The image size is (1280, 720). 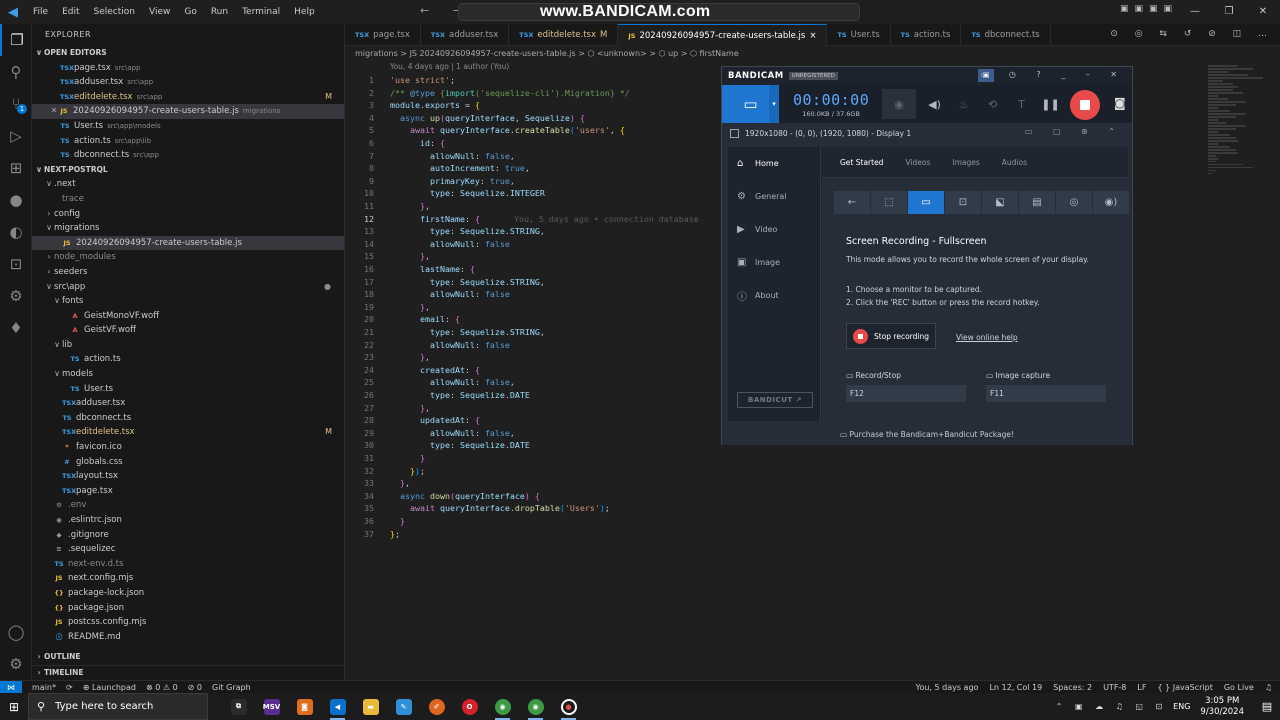 I want to click on maximize-button: ❐, so click(x=1229, y=12).